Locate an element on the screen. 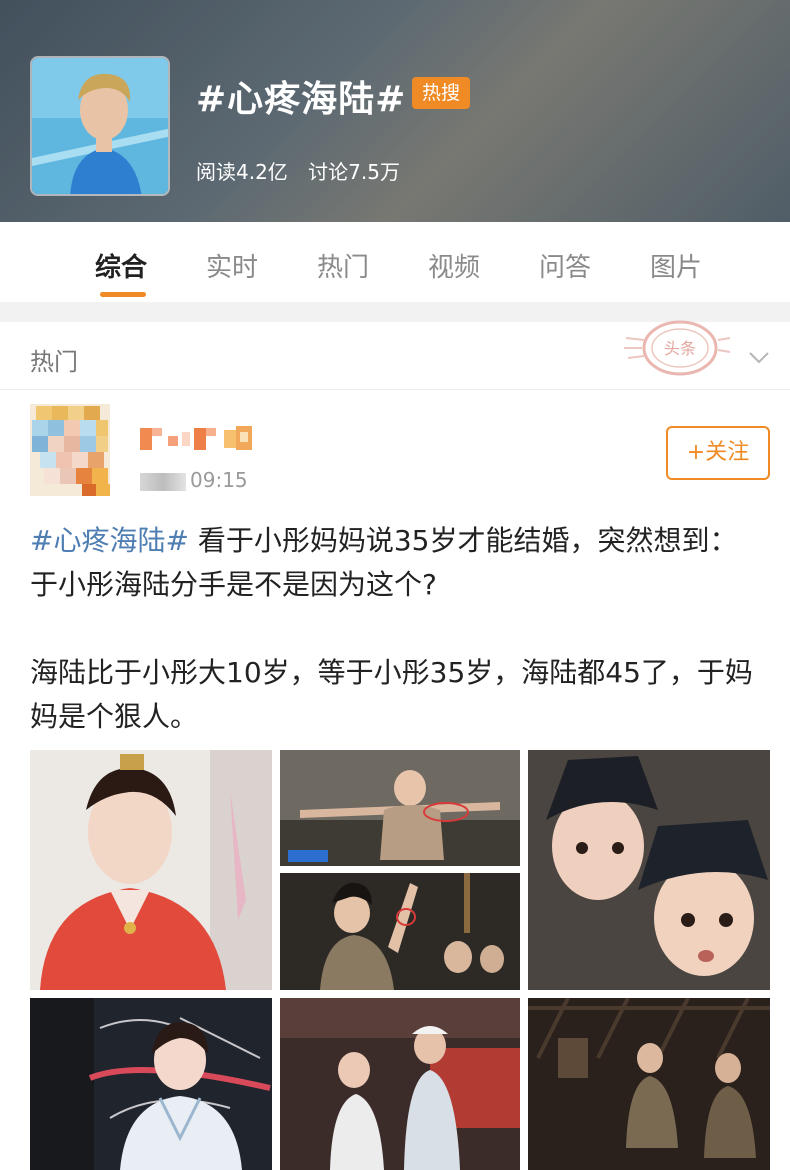 Image resolution: width=790 pixels, height=1170 pixels. headline-stamp-icon: 头条 is located at coordinates (677, 348).